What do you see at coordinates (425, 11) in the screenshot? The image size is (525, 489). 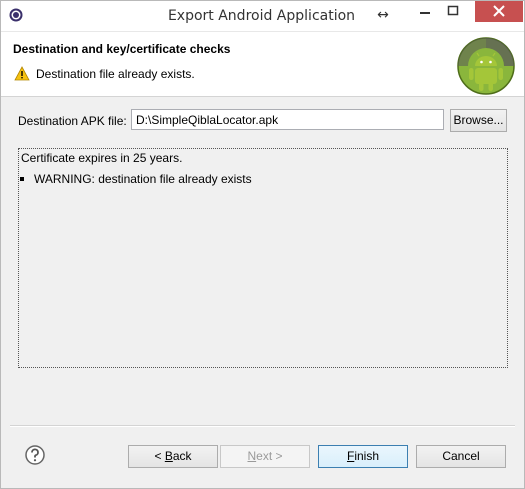 I see `minimize-icon` at bounding box center [425, 11].